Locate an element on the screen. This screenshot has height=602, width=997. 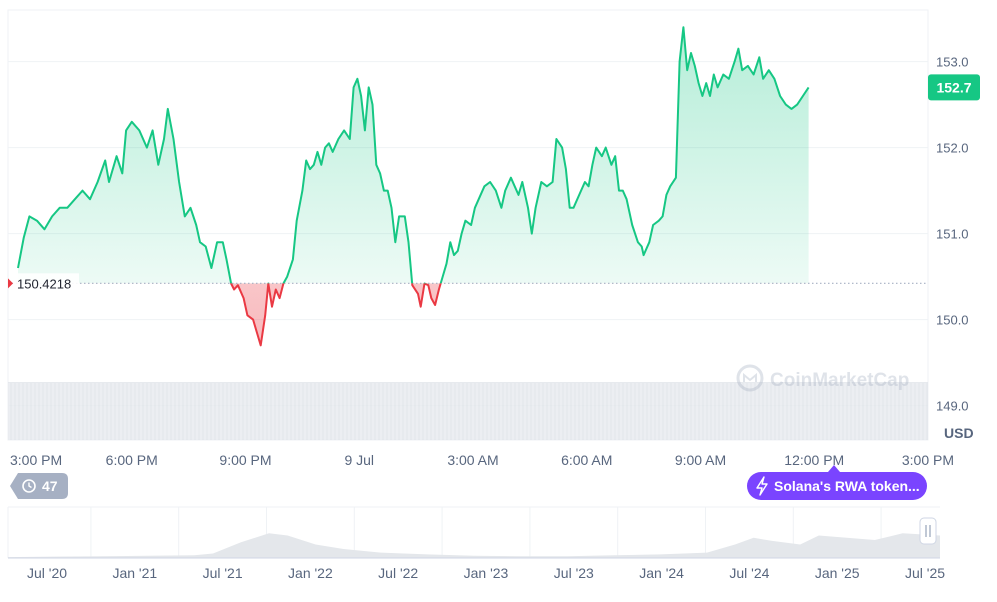
x-tick-label: 9 Jul is located at coordinates (359, 460).